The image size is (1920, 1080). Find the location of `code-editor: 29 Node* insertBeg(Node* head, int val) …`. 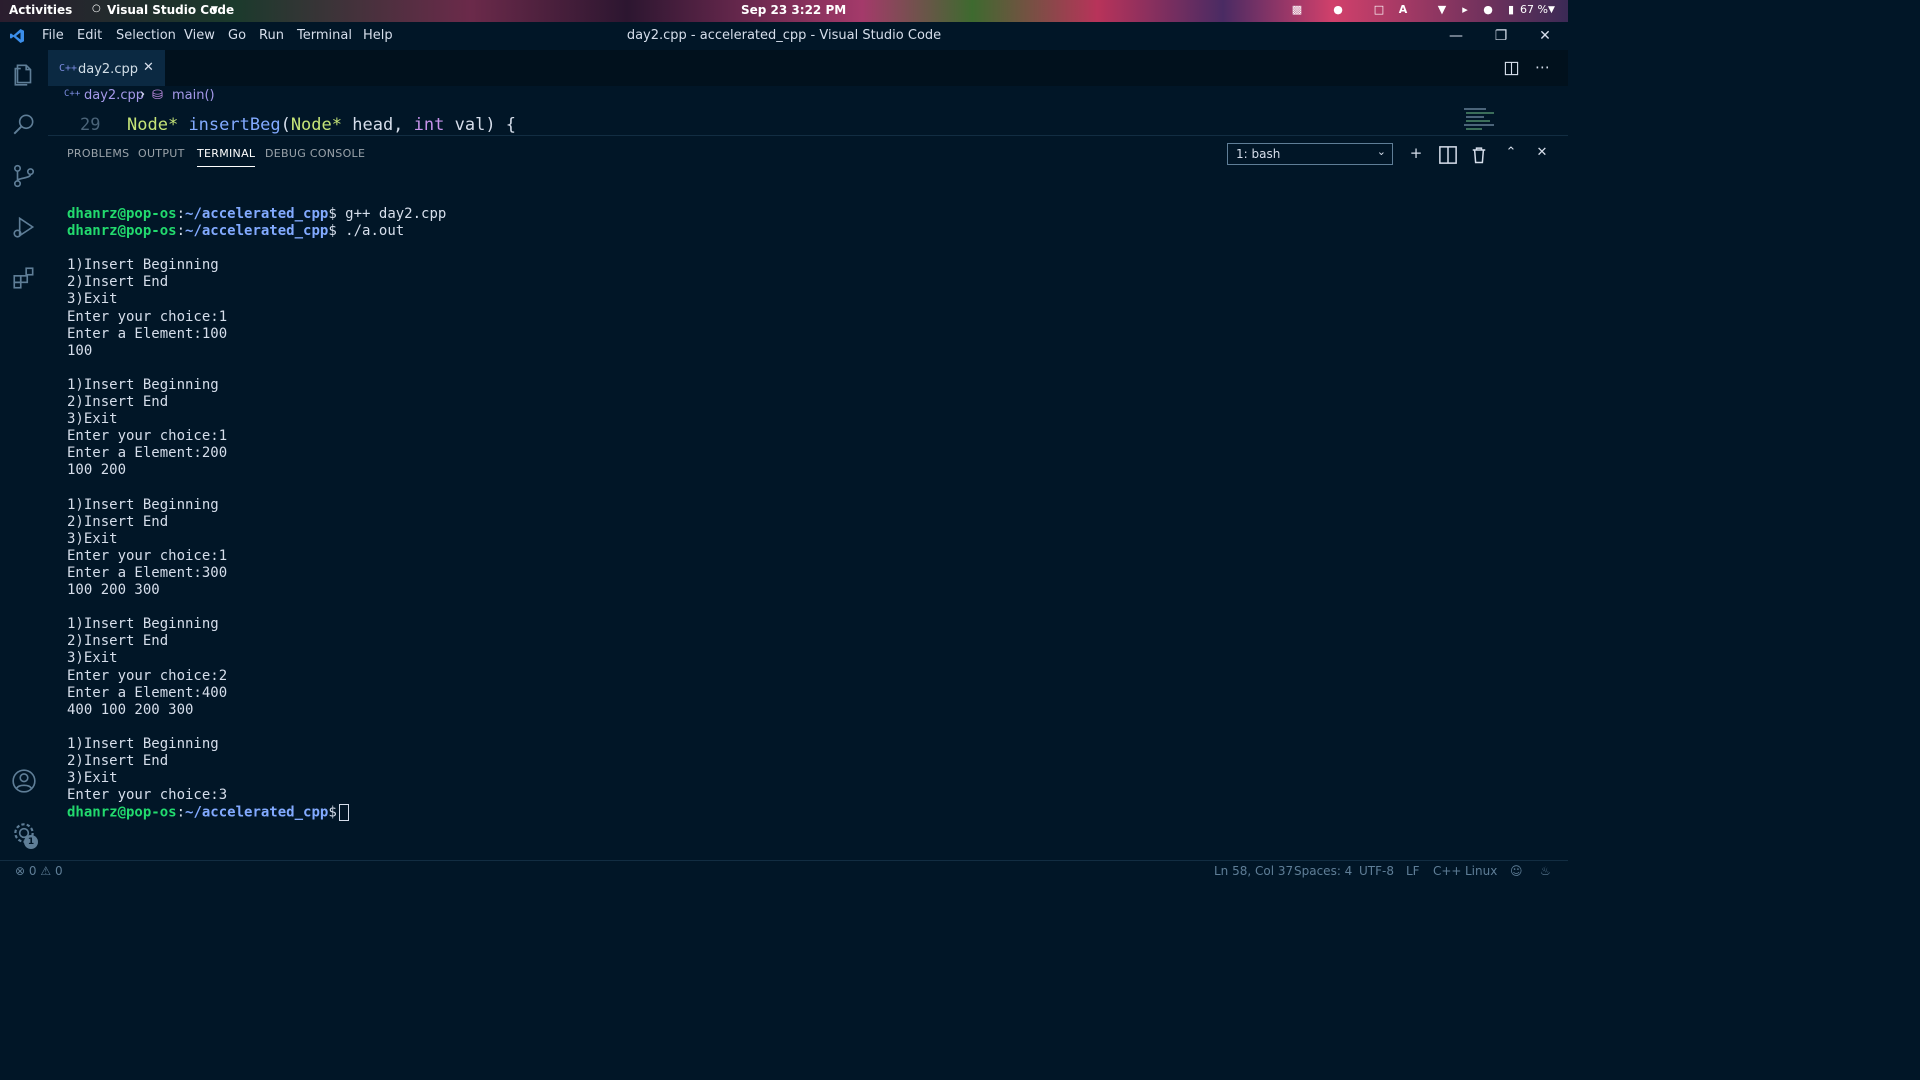

code-editor: 29 Node* insertBeg(Node* head, int val) … is located at coordinates (808, 120).